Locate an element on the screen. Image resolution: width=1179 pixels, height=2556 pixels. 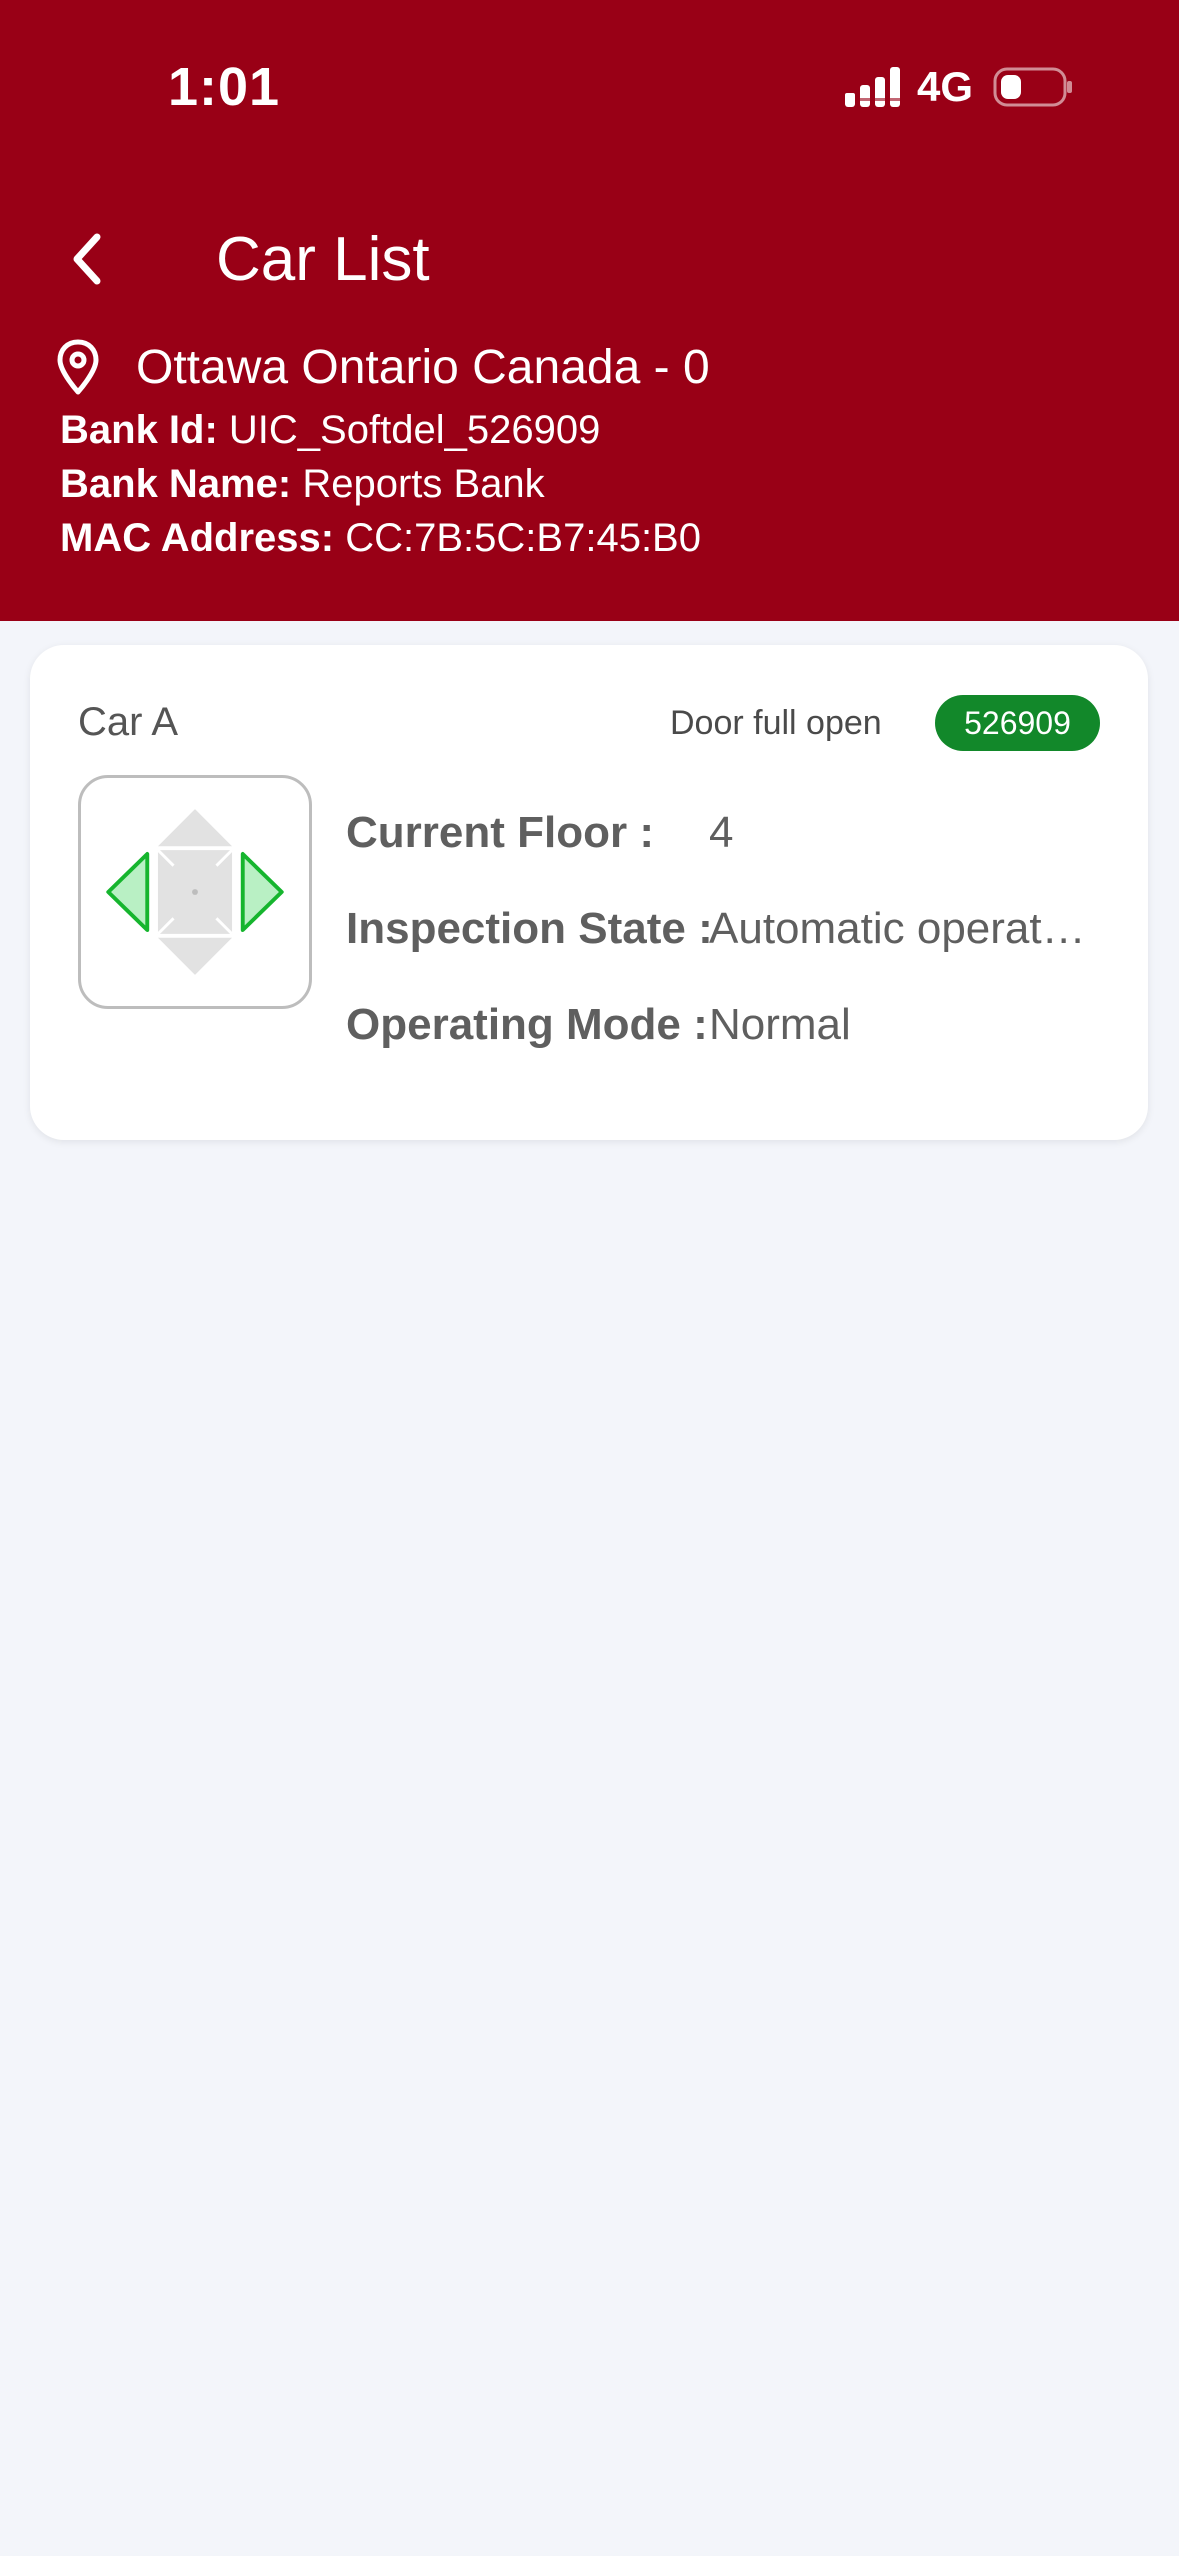
current-floor-label: Current Floor : is located at coordinates (500, 832).